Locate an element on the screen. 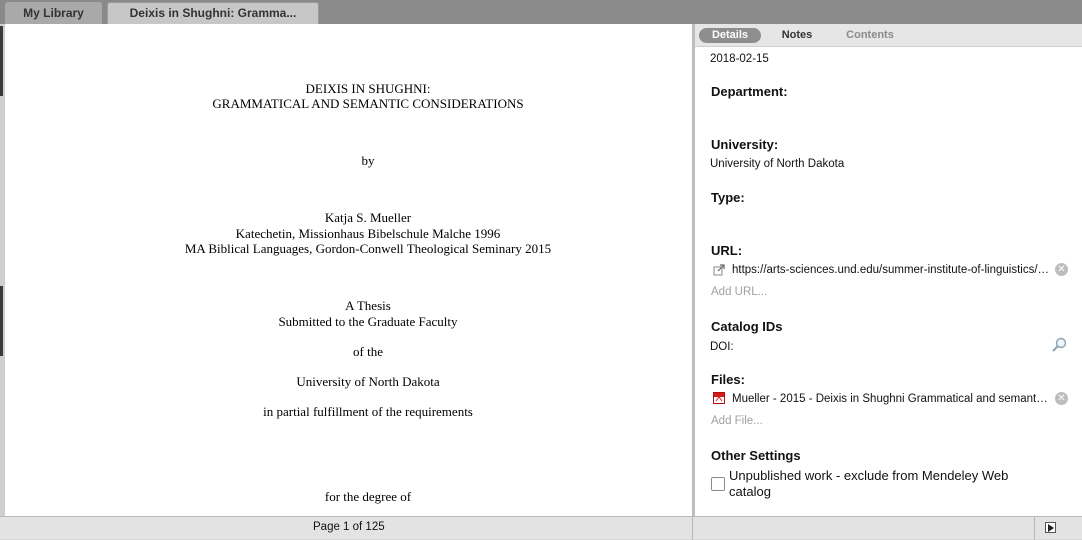 The height and width of the screenshot is (540, 1082). status-bar: Page 1 of 125 is located at coordinates (541, 528).